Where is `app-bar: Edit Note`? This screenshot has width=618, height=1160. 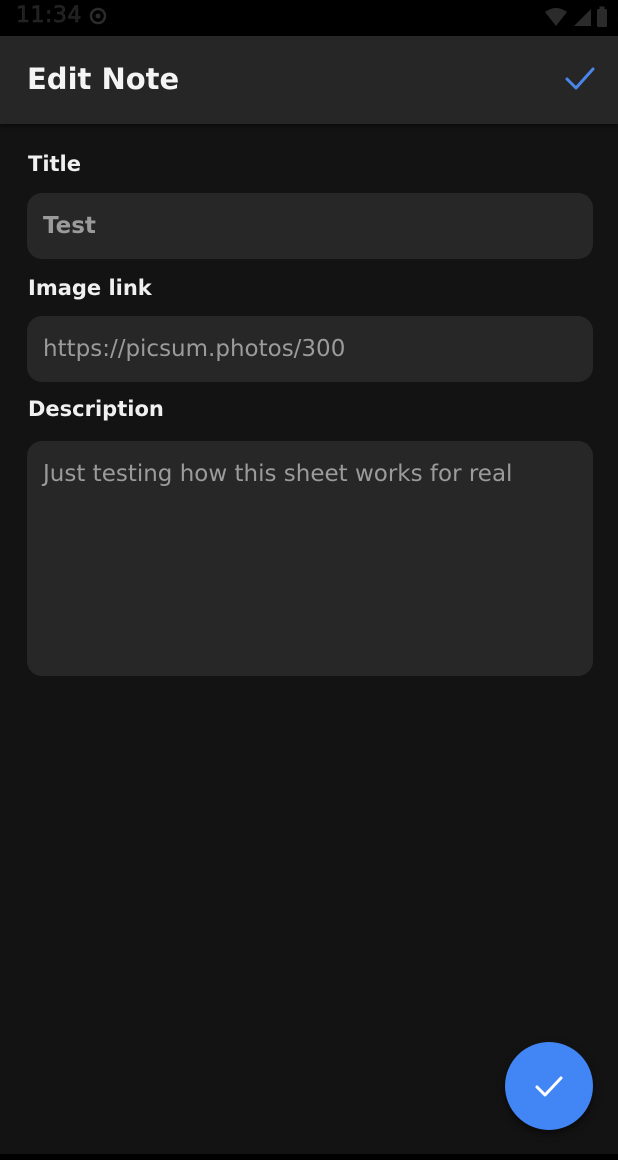 app-bar: Edit Note is located at coordinates (309, 80).